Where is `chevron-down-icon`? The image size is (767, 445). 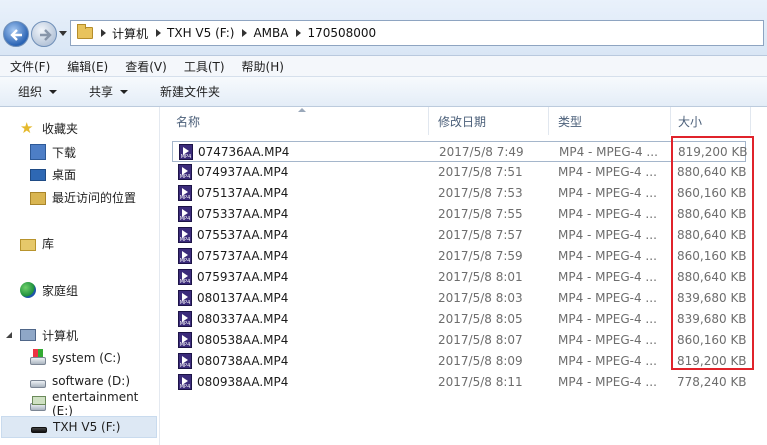 chevron-down-icon is located at coordinates (53, 91).